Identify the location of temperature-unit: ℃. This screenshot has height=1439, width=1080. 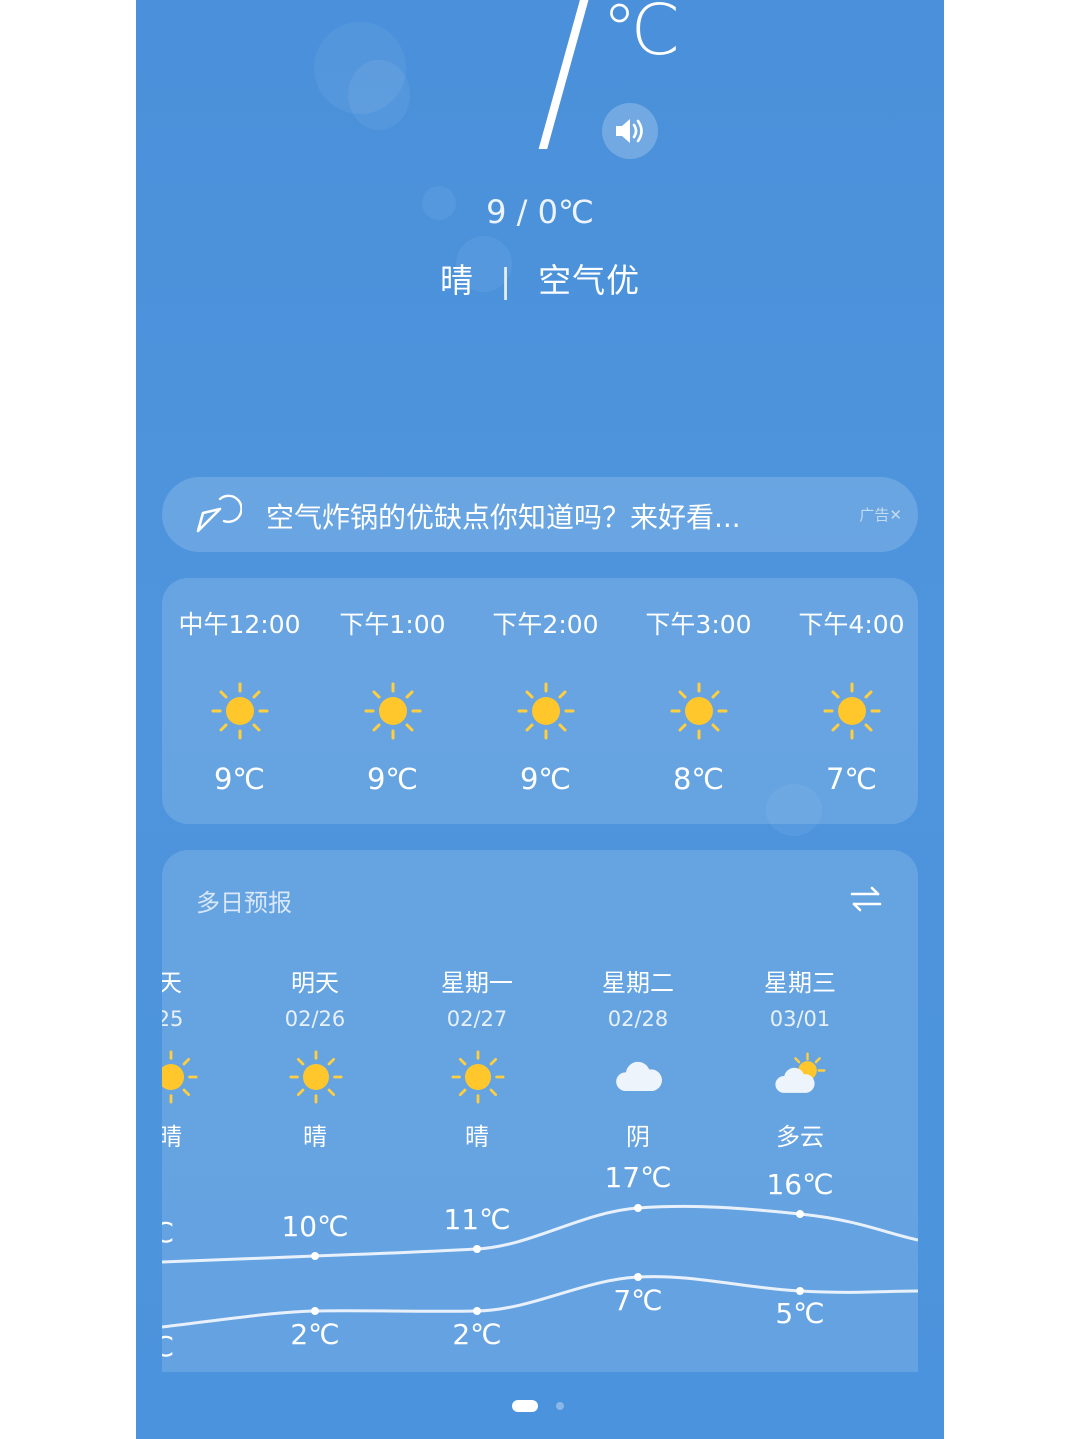
(641, 35).